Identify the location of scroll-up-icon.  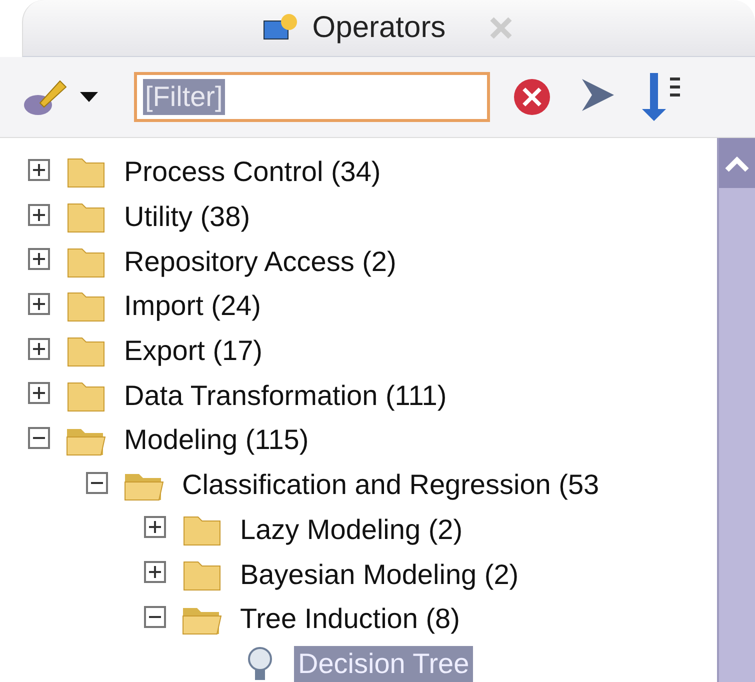
(737, 163).